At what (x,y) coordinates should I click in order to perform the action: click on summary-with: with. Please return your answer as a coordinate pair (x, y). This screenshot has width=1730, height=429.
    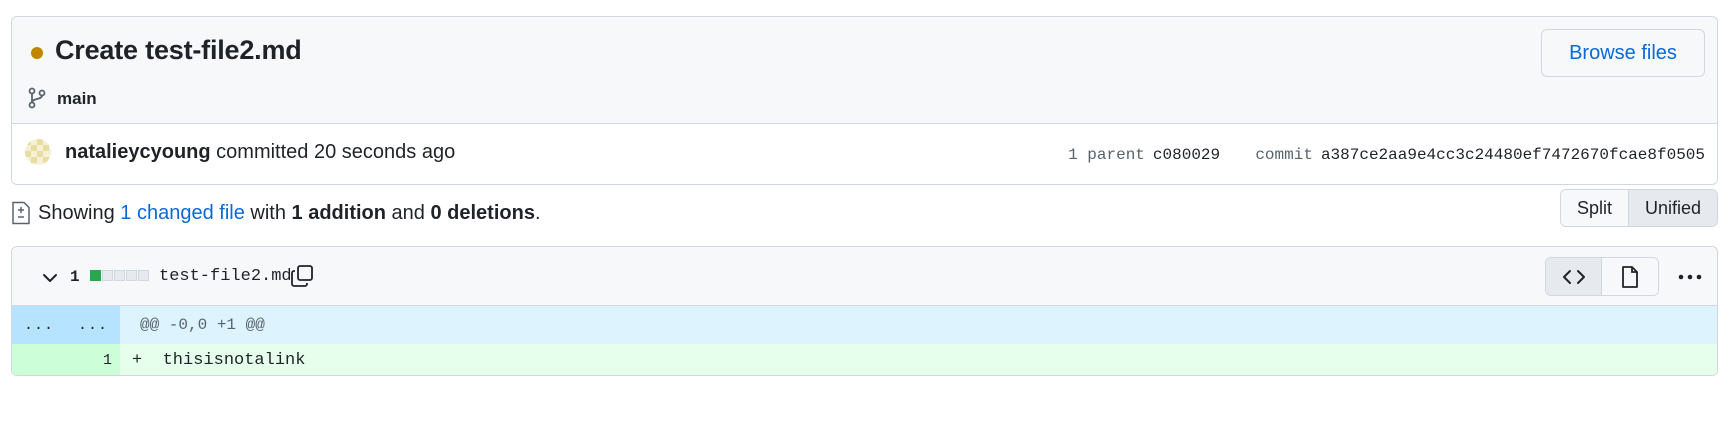
    Looking at the image, I should click on (268, 212).